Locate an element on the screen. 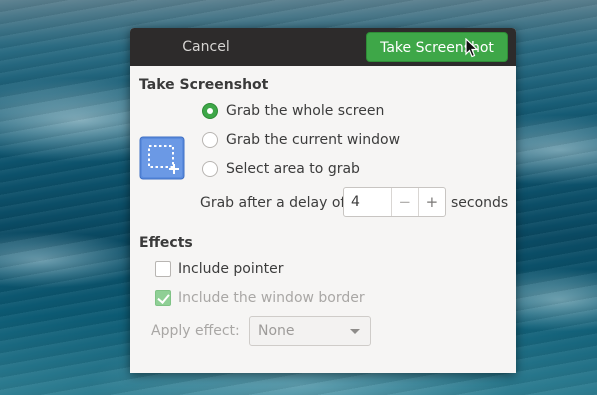 The image size is (597, 395). seconds-label: seconds is located at coordinates (480, 203).